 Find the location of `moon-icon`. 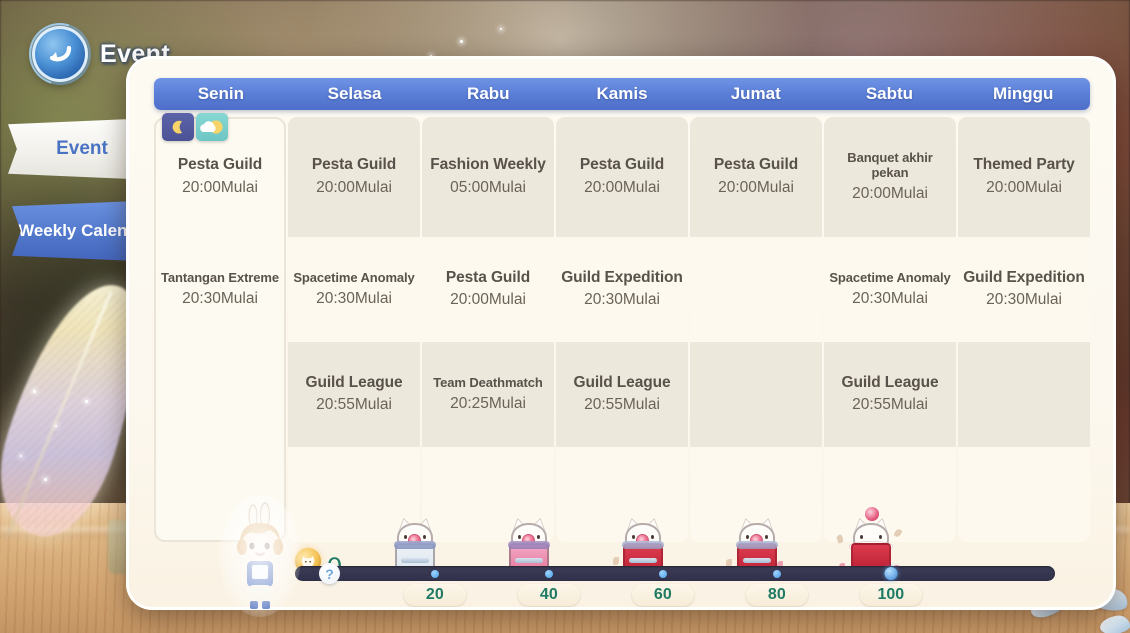

moon-icon is located at coordinates (177, 127).